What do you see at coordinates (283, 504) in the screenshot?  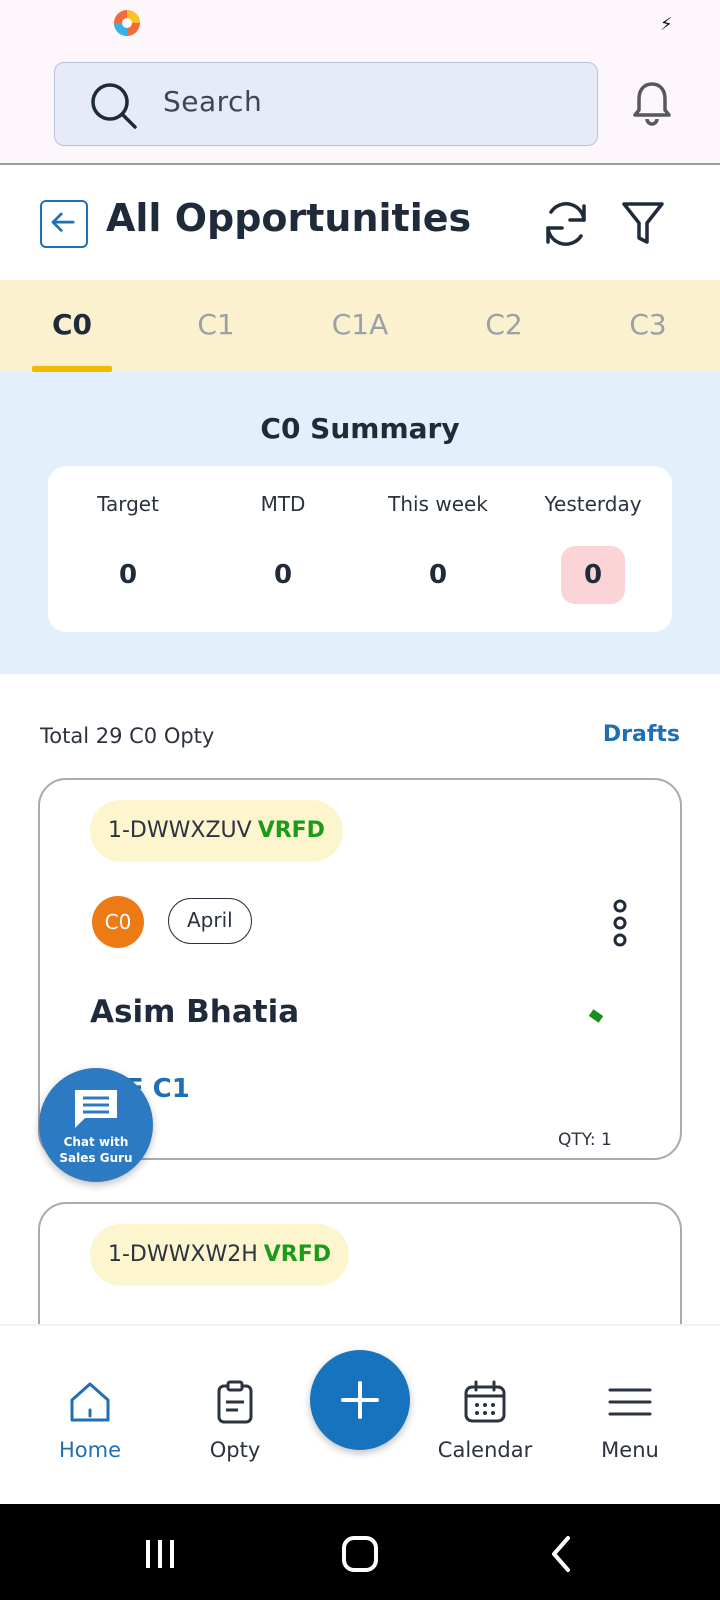 I see `stat-label: MTD` at bounding box center [283, 504].